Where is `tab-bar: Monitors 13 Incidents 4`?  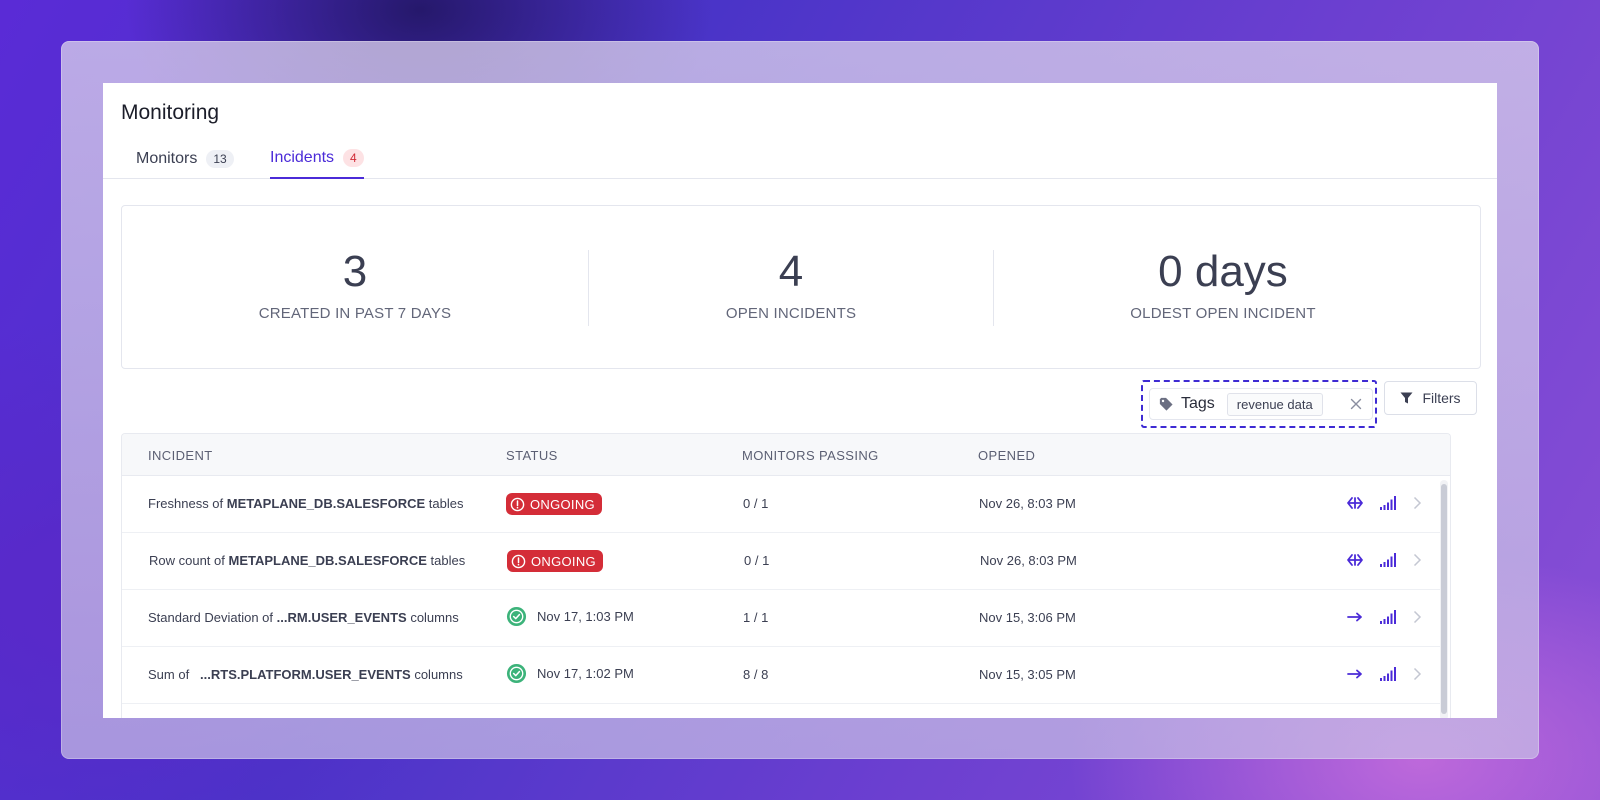 tab-bar: Monitors 13 Incidents 4 is located at coordinates (800, 159).